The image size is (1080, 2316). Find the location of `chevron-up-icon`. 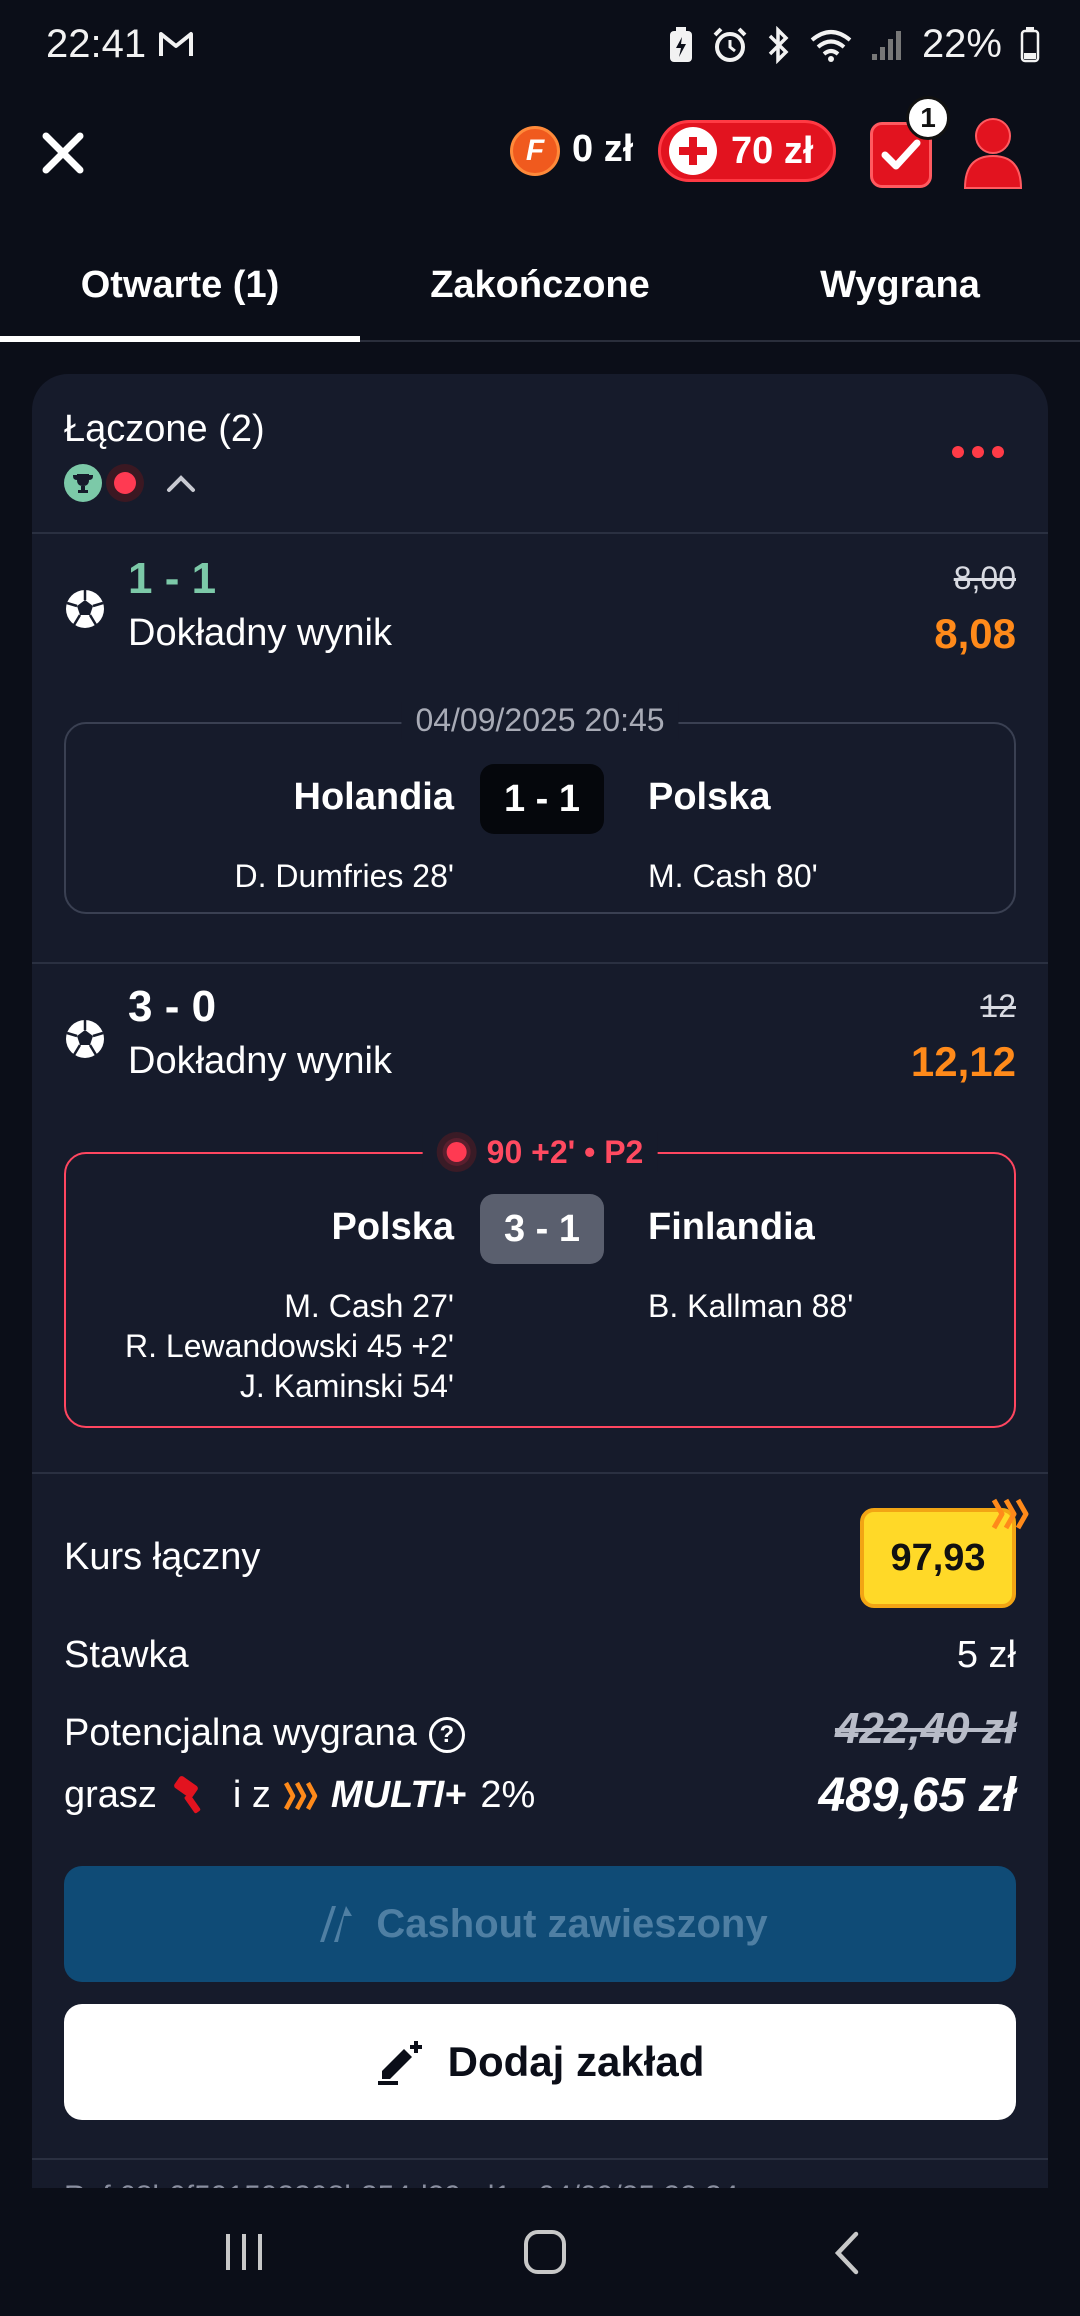

chevron-up-icon is located at coordinates (181, 483).